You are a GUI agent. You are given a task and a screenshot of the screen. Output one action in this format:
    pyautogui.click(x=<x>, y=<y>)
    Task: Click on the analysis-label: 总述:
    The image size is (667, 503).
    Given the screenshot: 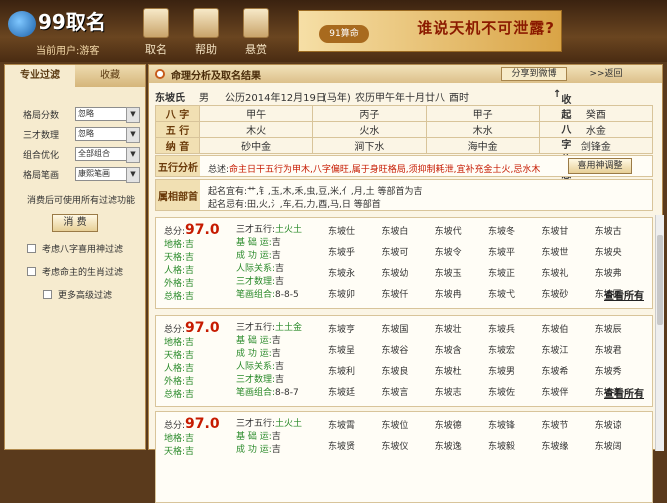 What is the action you would take?
    pyautogui.click(x=219, y=170)
    